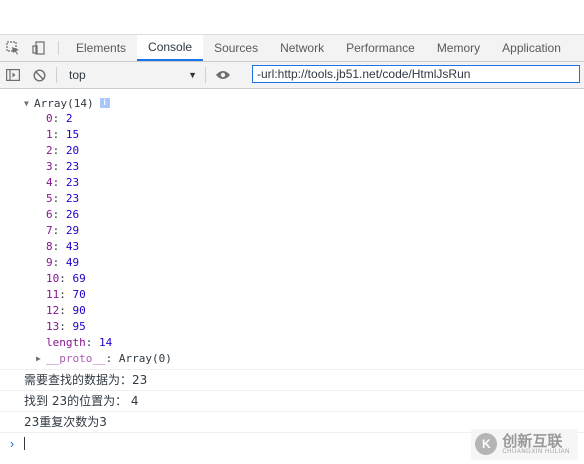  Describe the element at coordinates (29, 103) in the screenshot. I see `expand-triangle-icon: ▼` at that location.